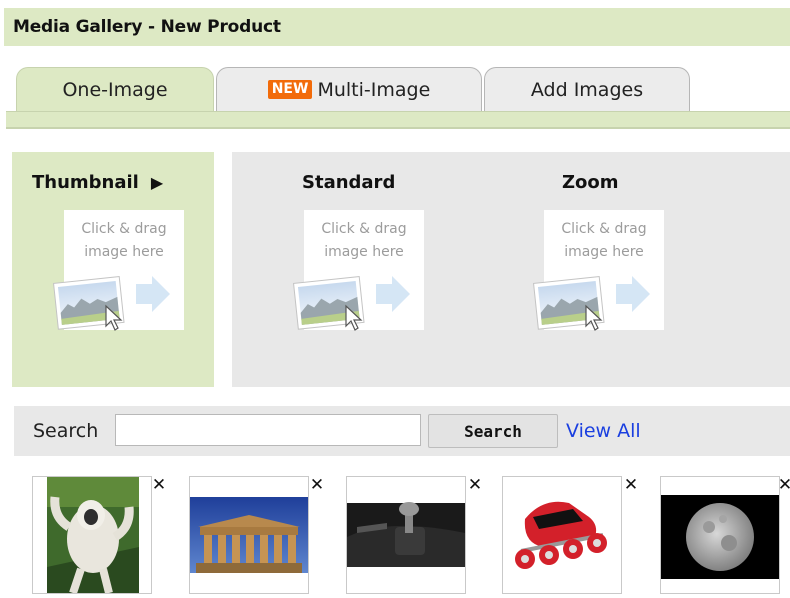 The width and height of the screenshot is (790, 598). I want to click on play-arrow-icon: ▶, so click(157, 182).